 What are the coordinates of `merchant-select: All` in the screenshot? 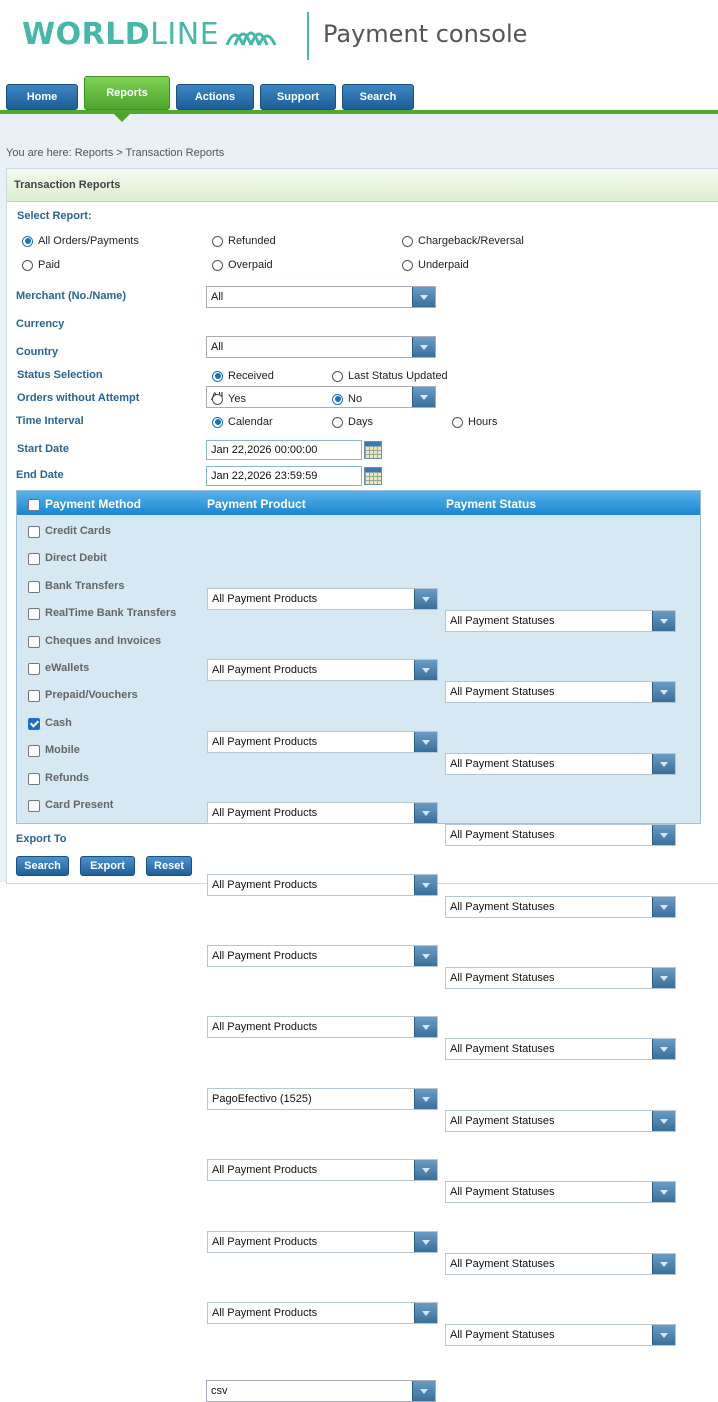 It's located at (321, 297).